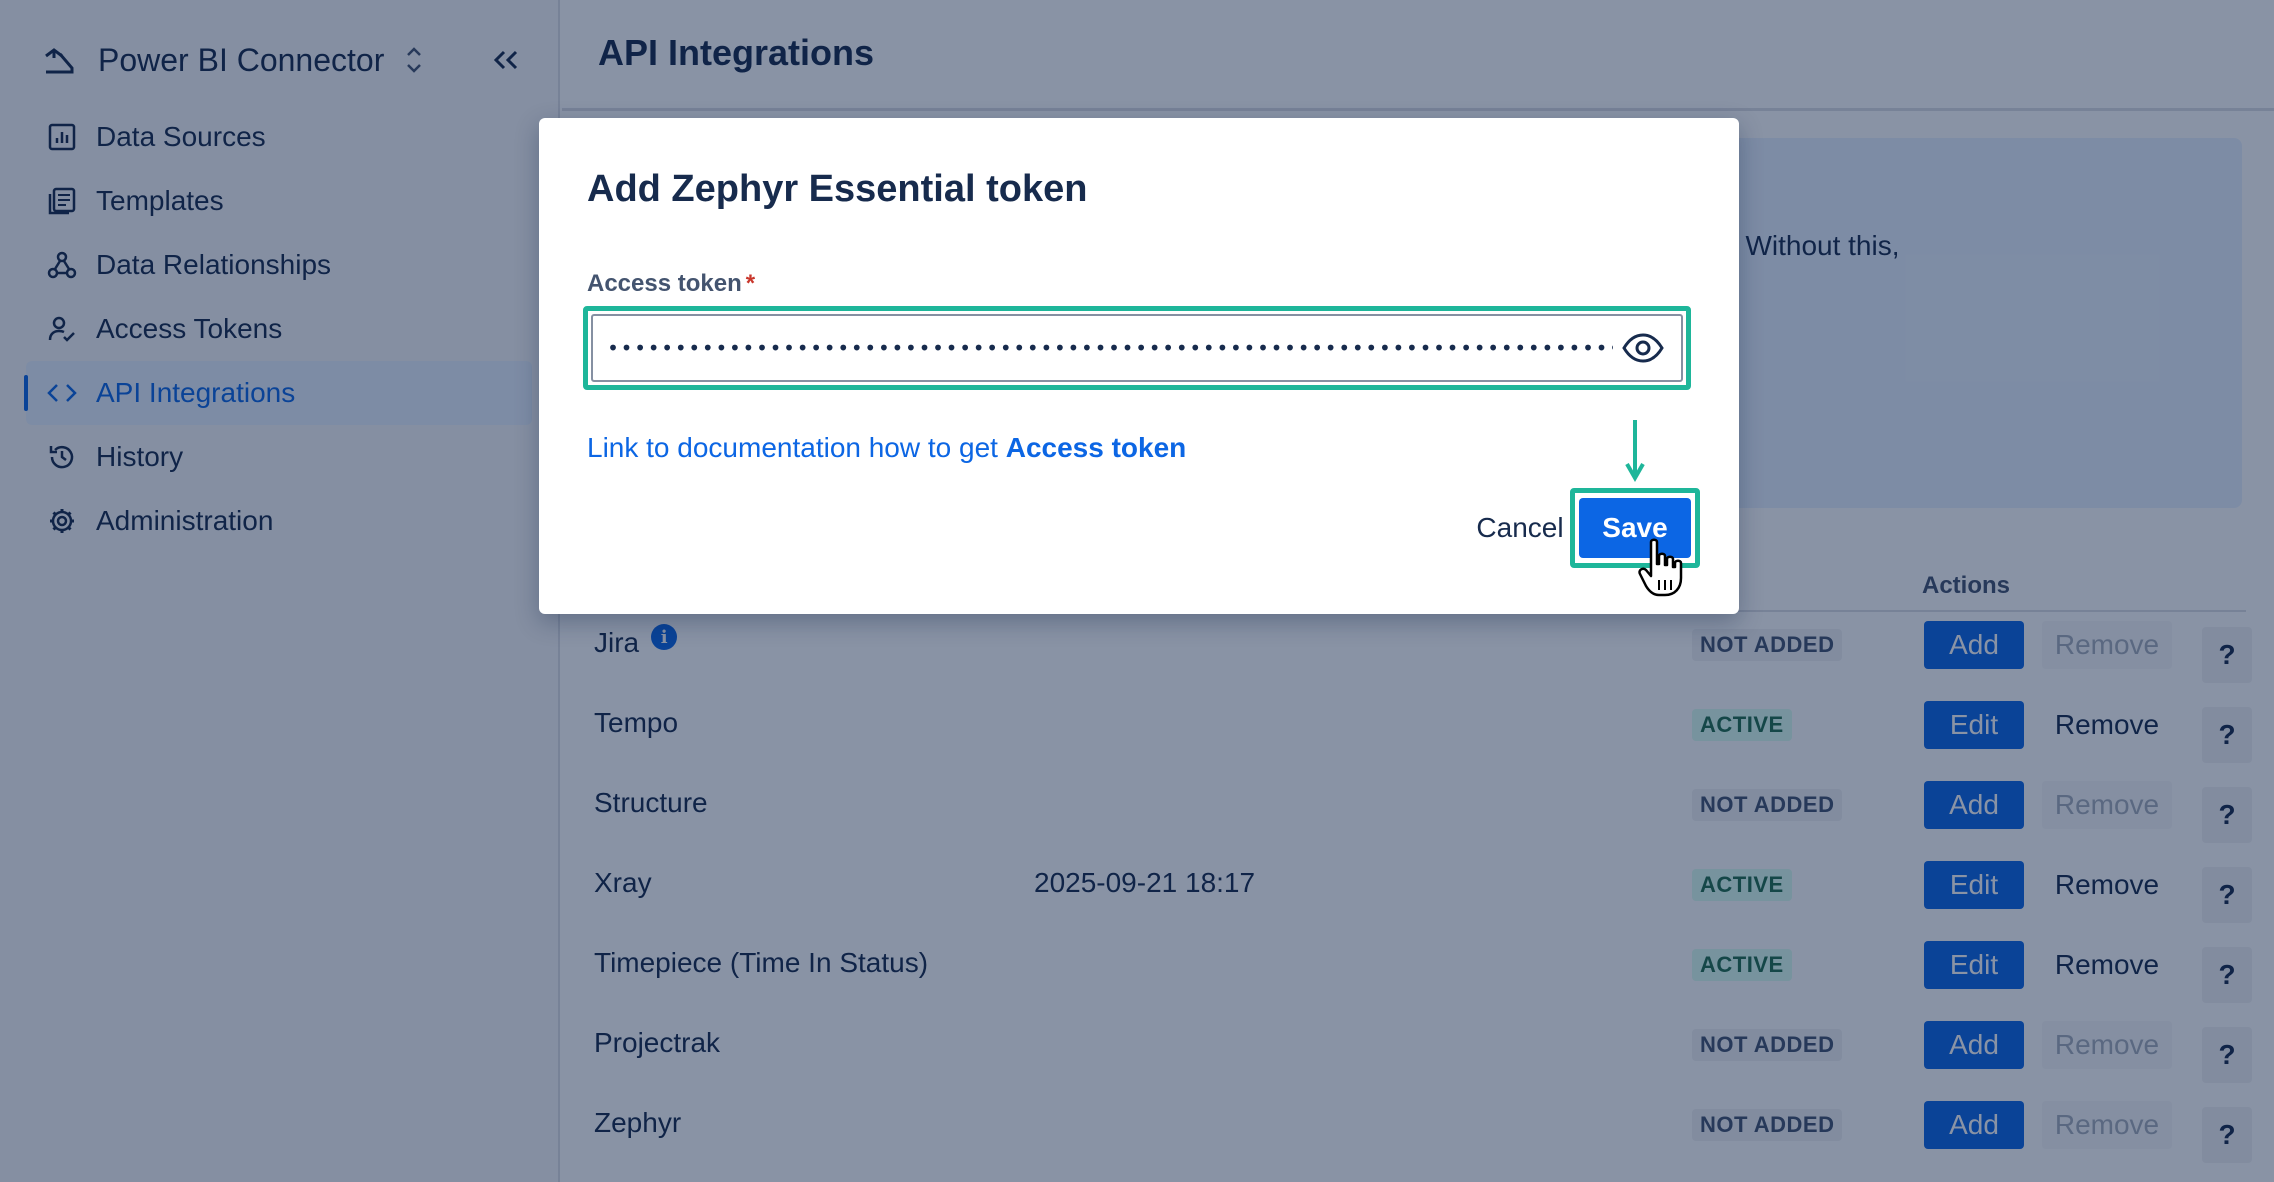  I want to click on show-password-icon, so click(1643, 348).